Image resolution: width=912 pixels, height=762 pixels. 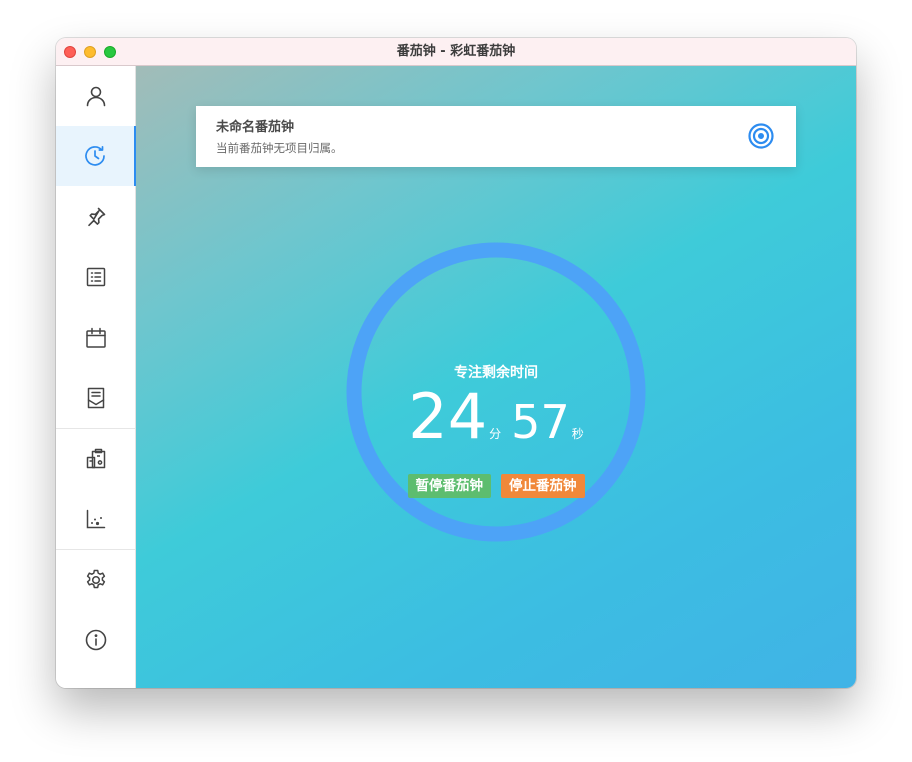 I want to click on gear-icon, so click(x=95, y=579).